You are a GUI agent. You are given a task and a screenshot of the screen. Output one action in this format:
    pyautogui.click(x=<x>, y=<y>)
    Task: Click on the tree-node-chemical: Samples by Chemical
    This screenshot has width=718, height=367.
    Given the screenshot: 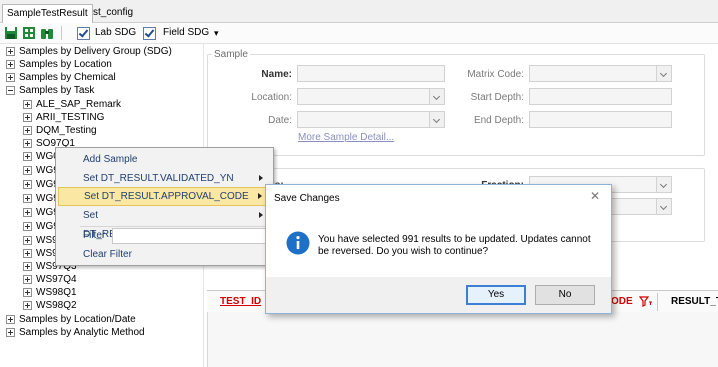 What is the action you would take?
    pyautogui.click(x=61, y=77)
    